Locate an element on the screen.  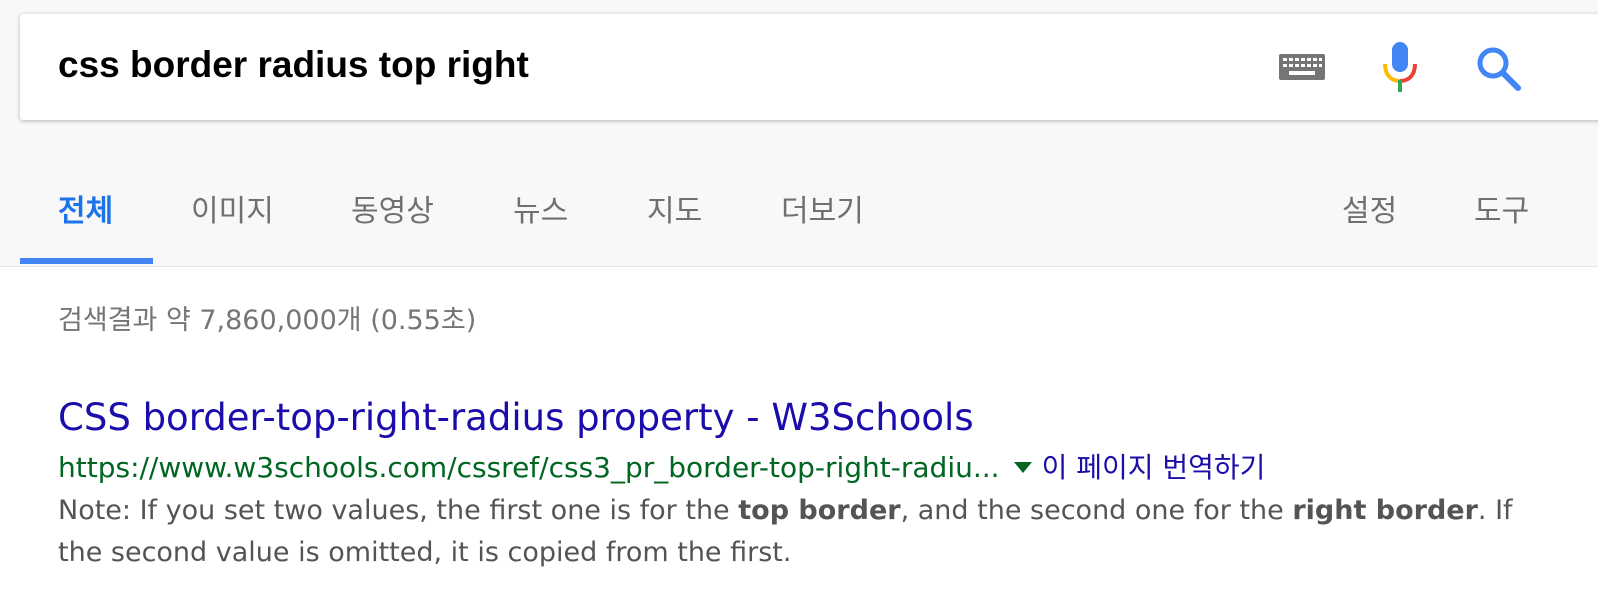
tab-news: 뉴스 is located at coordinates (540, 208).